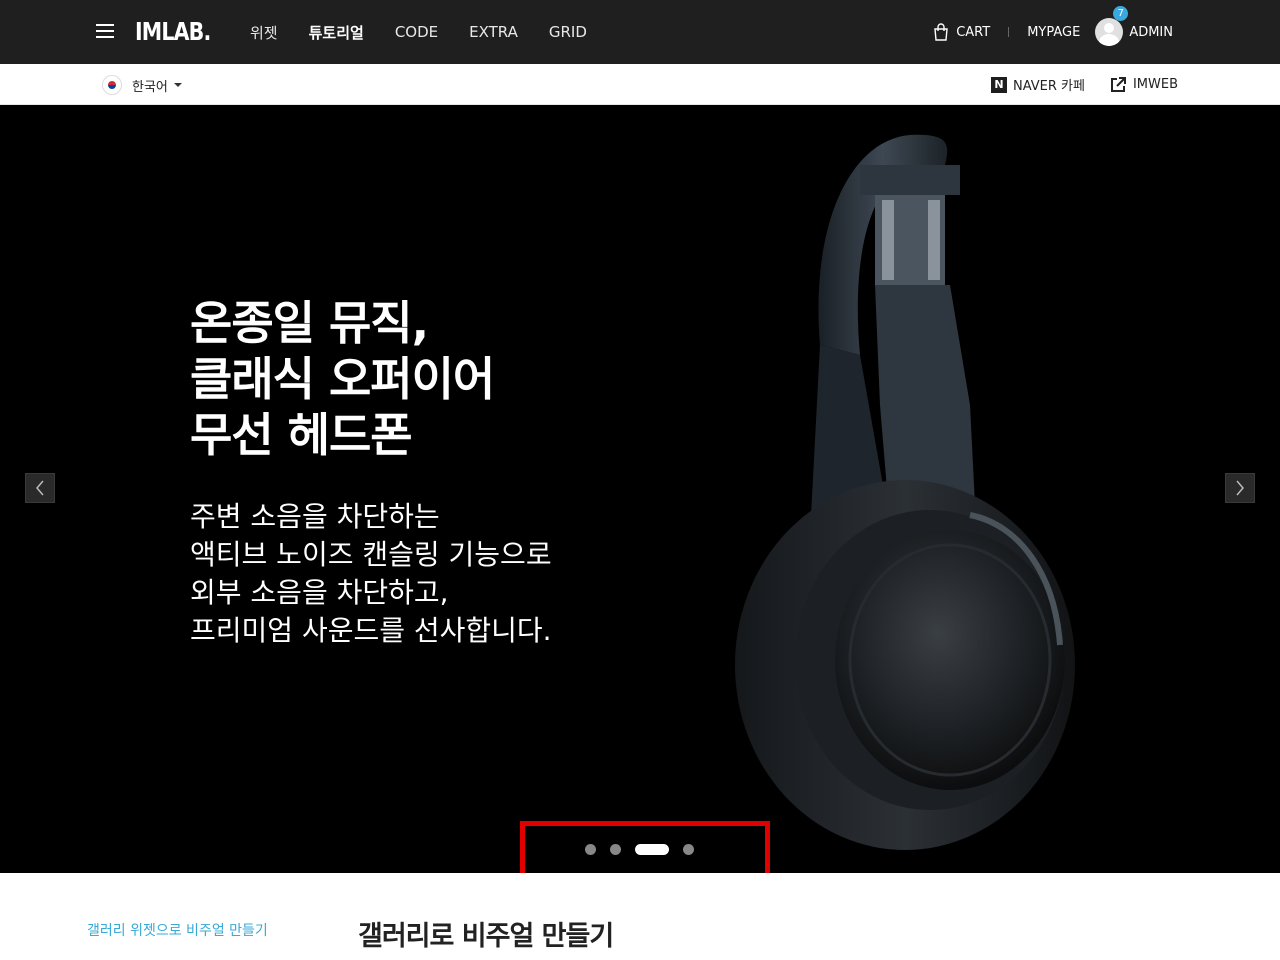 This screenshot has height=960, width=1280. What do you see at coordinates (941, 32) in the screenshot?
I see `shopping-bag-icon` at bounding box center [941, 32].